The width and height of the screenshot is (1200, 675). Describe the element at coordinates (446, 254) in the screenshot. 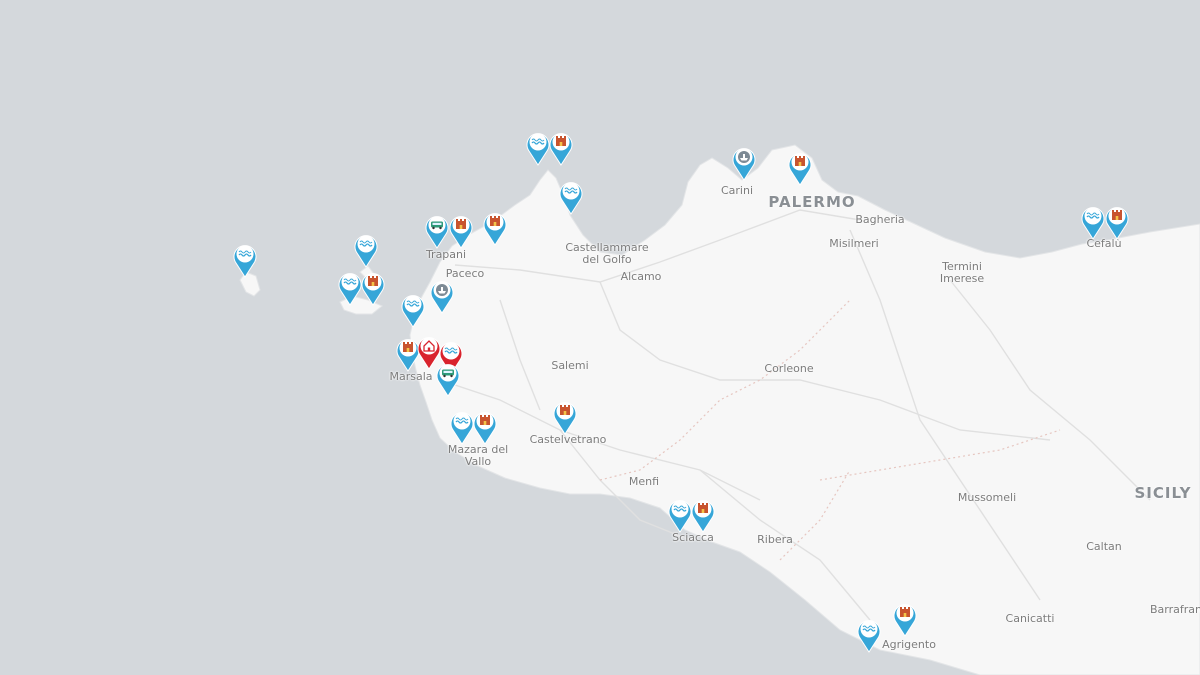

I see `label-trapani: Trapani` at that location.